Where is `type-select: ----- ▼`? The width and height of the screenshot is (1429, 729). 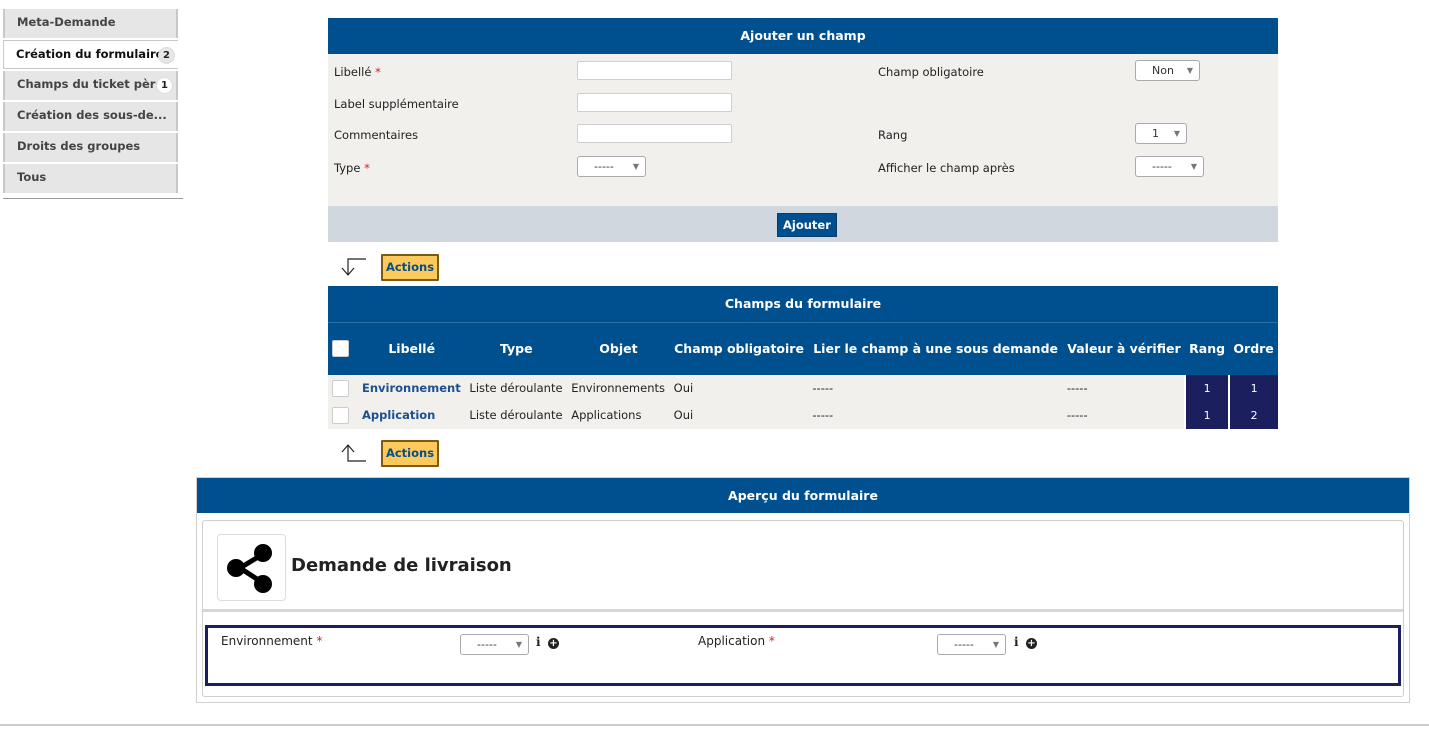 type-select: ----- ▼ is located at coordinates (611, 166).